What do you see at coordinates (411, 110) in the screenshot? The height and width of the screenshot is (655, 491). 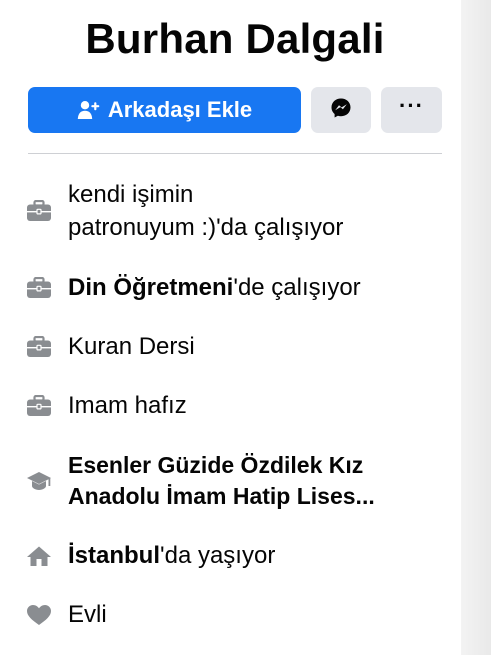 I see `more-options-button: ···` at bounding box center [411, 110].